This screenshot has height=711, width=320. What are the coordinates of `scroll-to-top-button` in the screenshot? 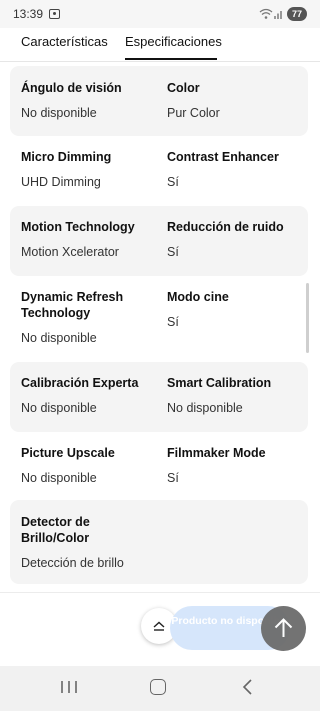 It's located at (283, 628).